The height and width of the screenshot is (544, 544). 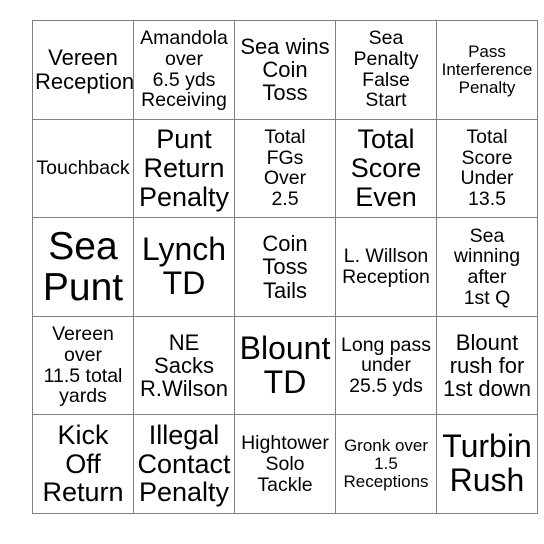 I want to click on bingo-cell-r0c3: Sea Penalty False Start, so click(x=386, y=70).